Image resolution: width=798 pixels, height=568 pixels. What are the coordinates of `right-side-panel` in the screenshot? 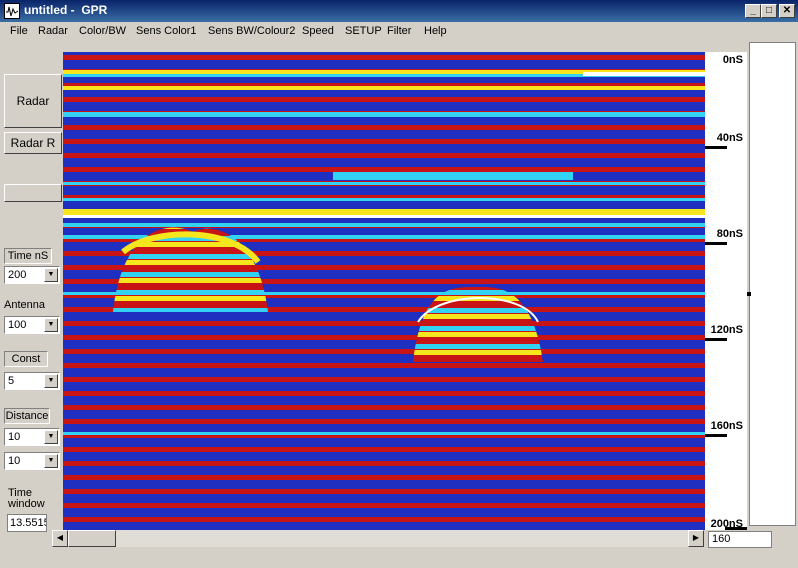 It's located at (771, 284).